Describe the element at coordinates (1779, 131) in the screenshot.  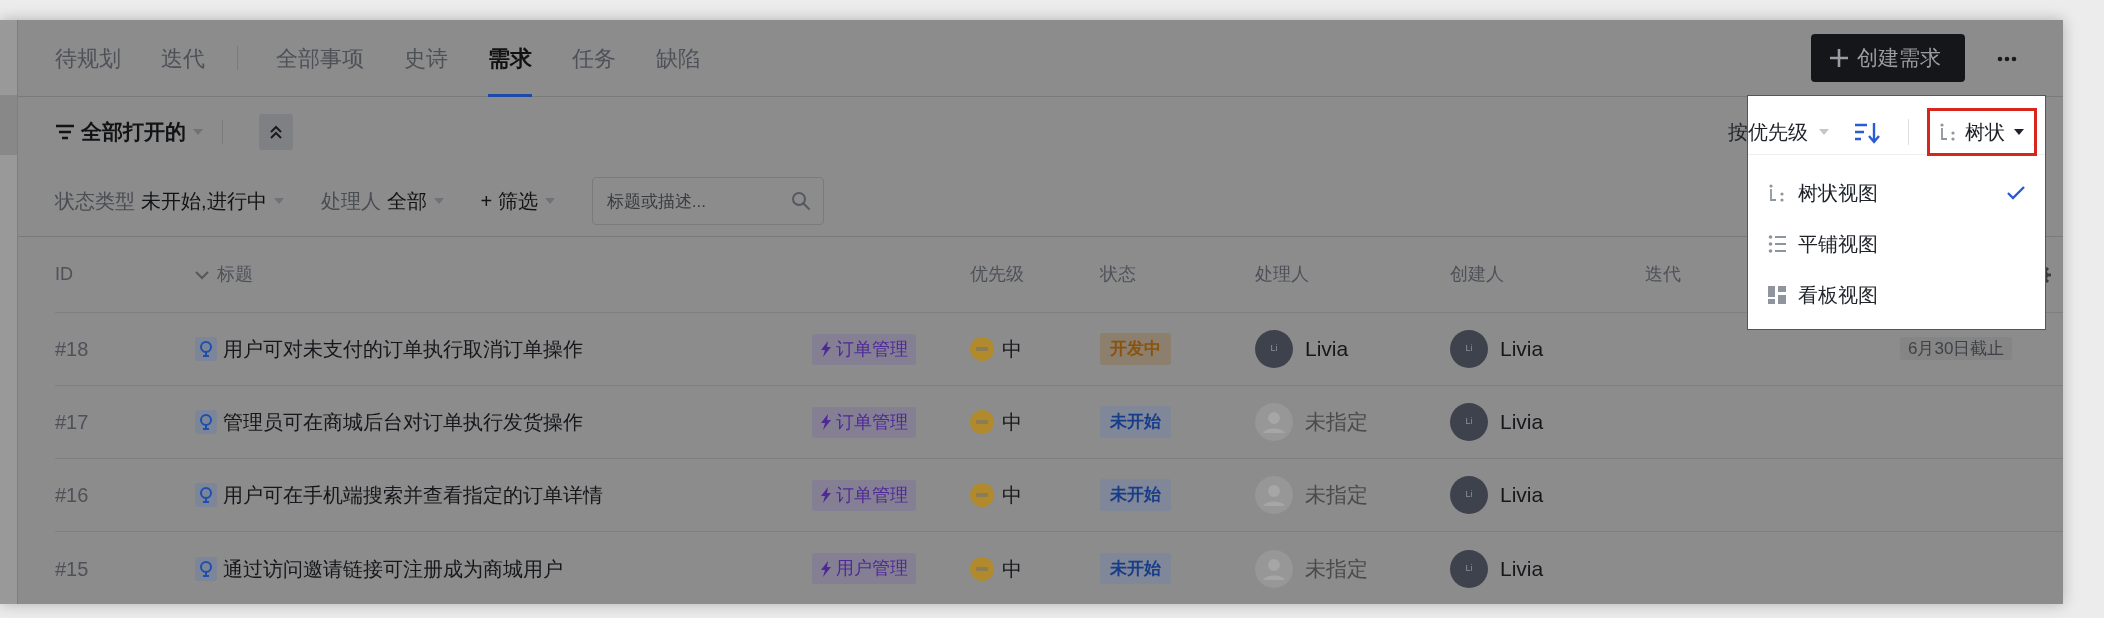
I see `sort-dropdown: 按优先级` at that location.